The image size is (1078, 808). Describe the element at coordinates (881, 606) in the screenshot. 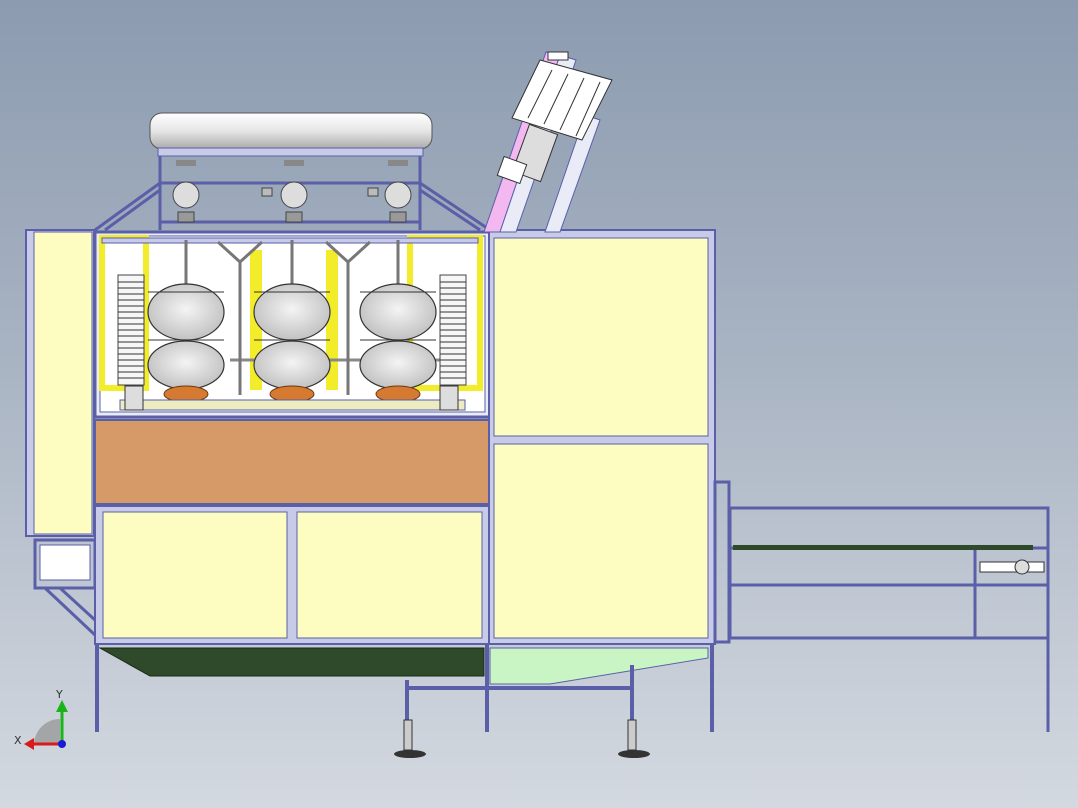

I see `outfeed-conveyor` at that location.